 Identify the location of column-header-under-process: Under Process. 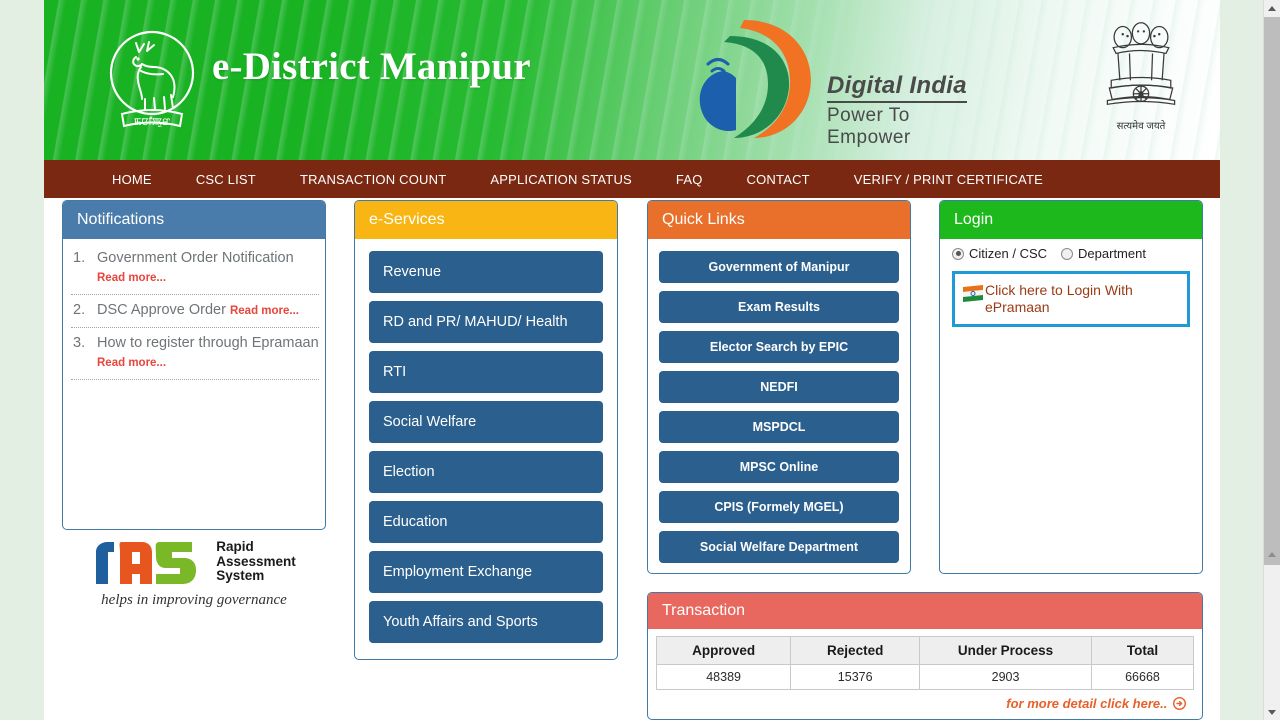
(1005, 650).